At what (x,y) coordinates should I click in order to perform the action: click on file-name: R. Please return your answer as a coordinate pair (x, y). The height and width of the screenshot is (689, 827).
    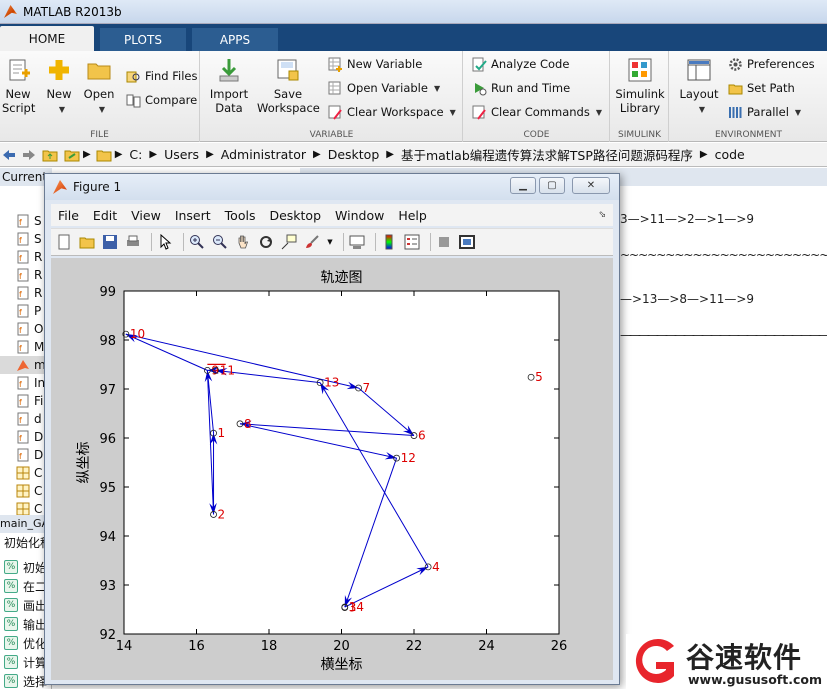
    Looking at the image, I should click on (38, 275).